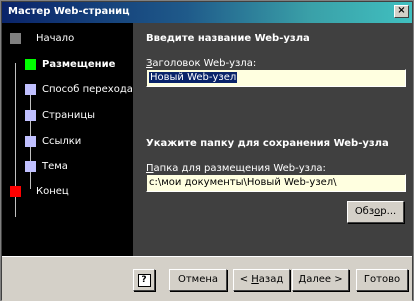  What do you see at coordinates (68, 115) in the screenshot?
I see `step-pages: Страницы` at bounding box center [68, 115].